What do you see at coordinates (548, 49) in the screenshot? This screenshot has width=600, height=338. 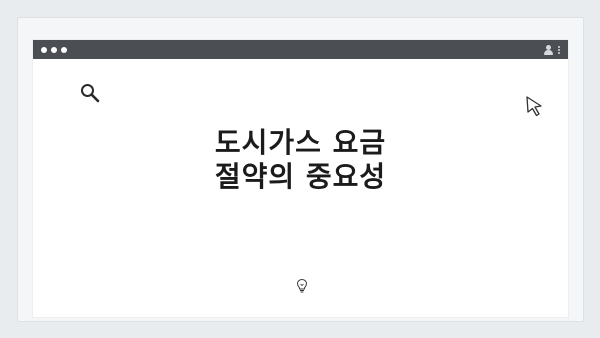 I see `user-icon` at bounding box center [548, 49].